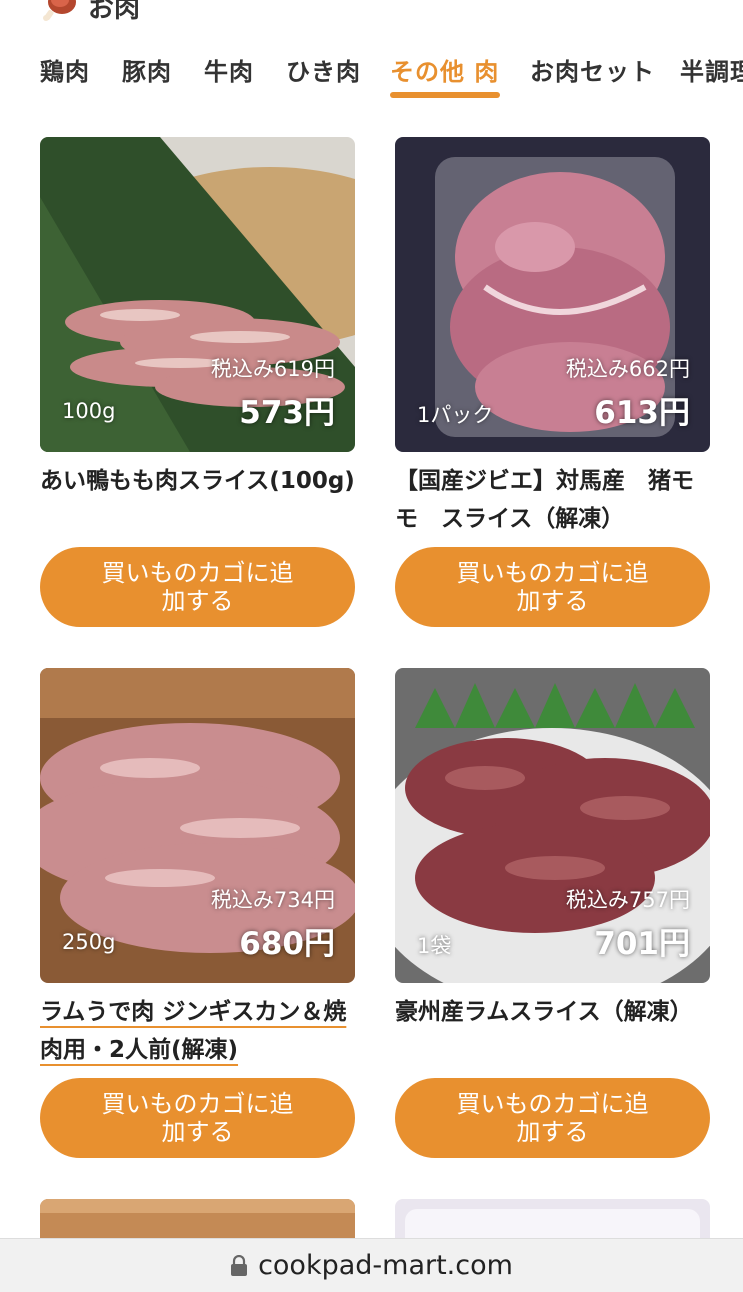  I want to click on tax-included-price: 税込み757円, so click(627, 900).